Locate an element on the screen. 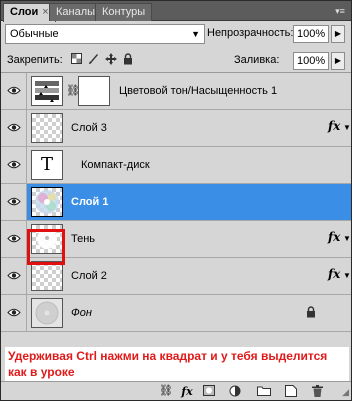  layer-row: Фон is located at coordinates (176, 313).